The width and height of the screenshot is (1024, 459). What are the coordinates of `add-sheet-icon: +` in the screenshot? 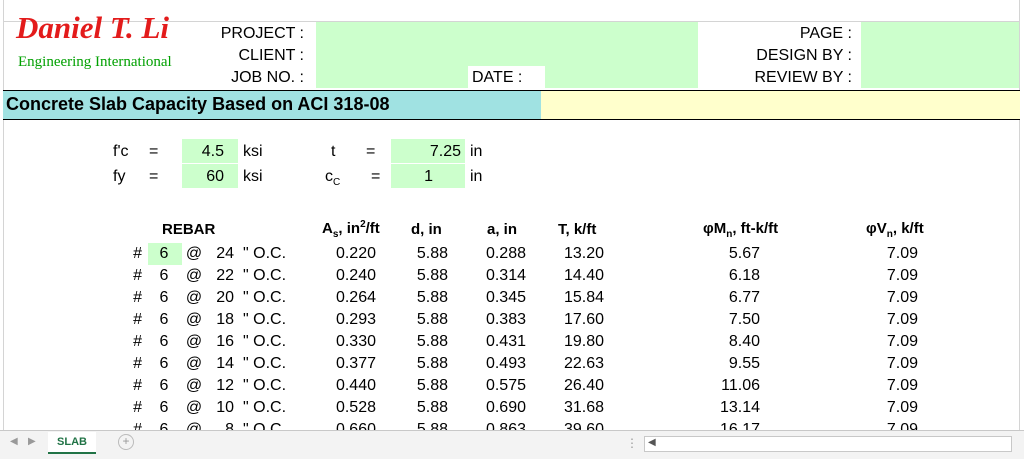 It's located at (126, 442).